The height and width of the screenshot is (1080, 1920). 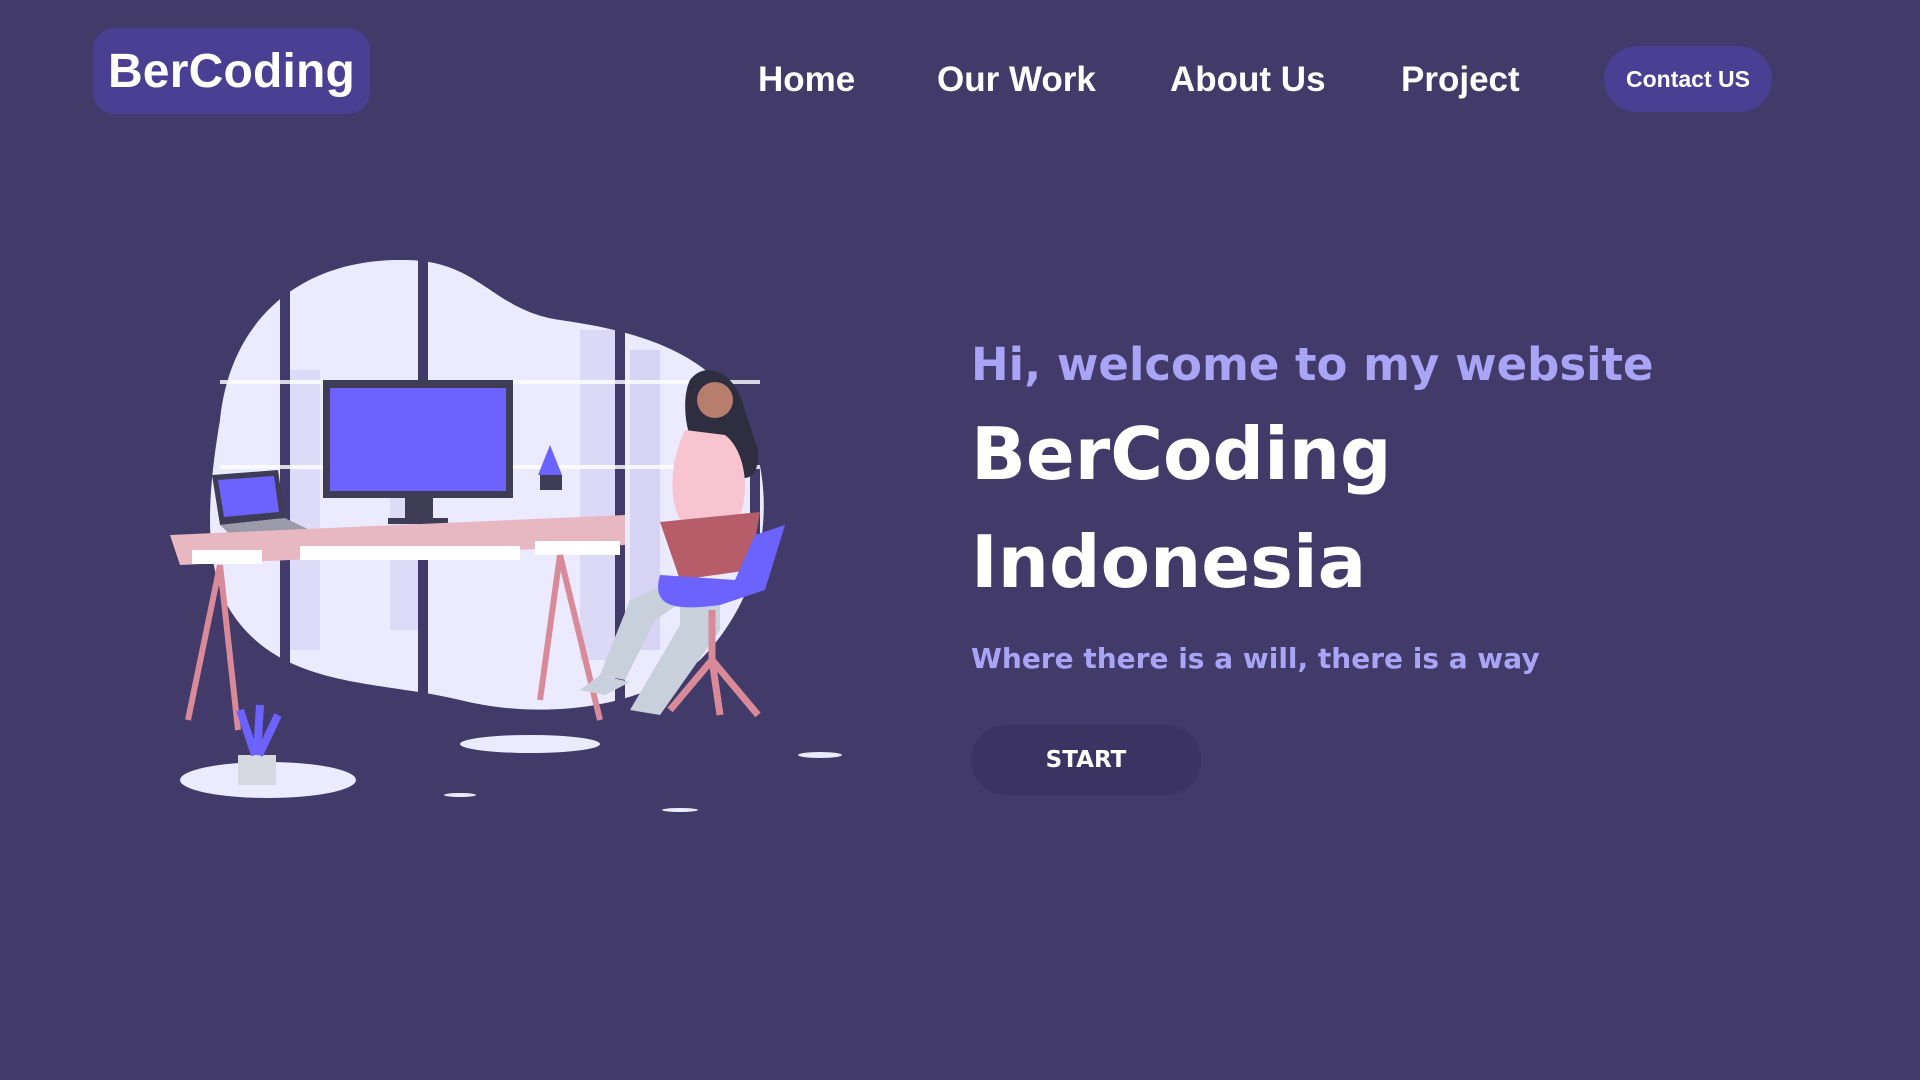 What do you see at coordinates (1016, 80) in the screenshot?
I see `nav-our-work: Our Work` at bounding box center [1016, 80].